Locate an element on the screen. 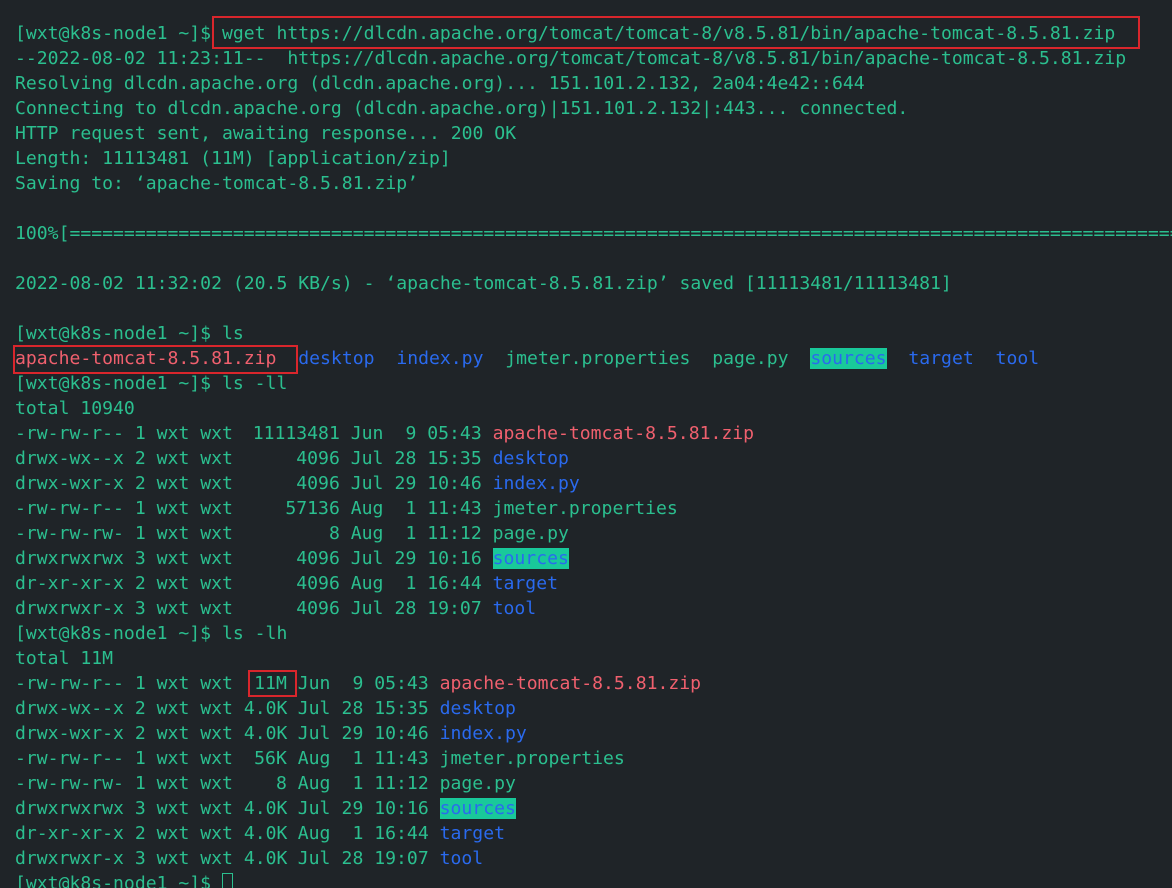 This screenshot has width=1172, height=888. prompt-line-current: [wxt@k8s-node1 ~]$ is located at coordinates (593, 879).